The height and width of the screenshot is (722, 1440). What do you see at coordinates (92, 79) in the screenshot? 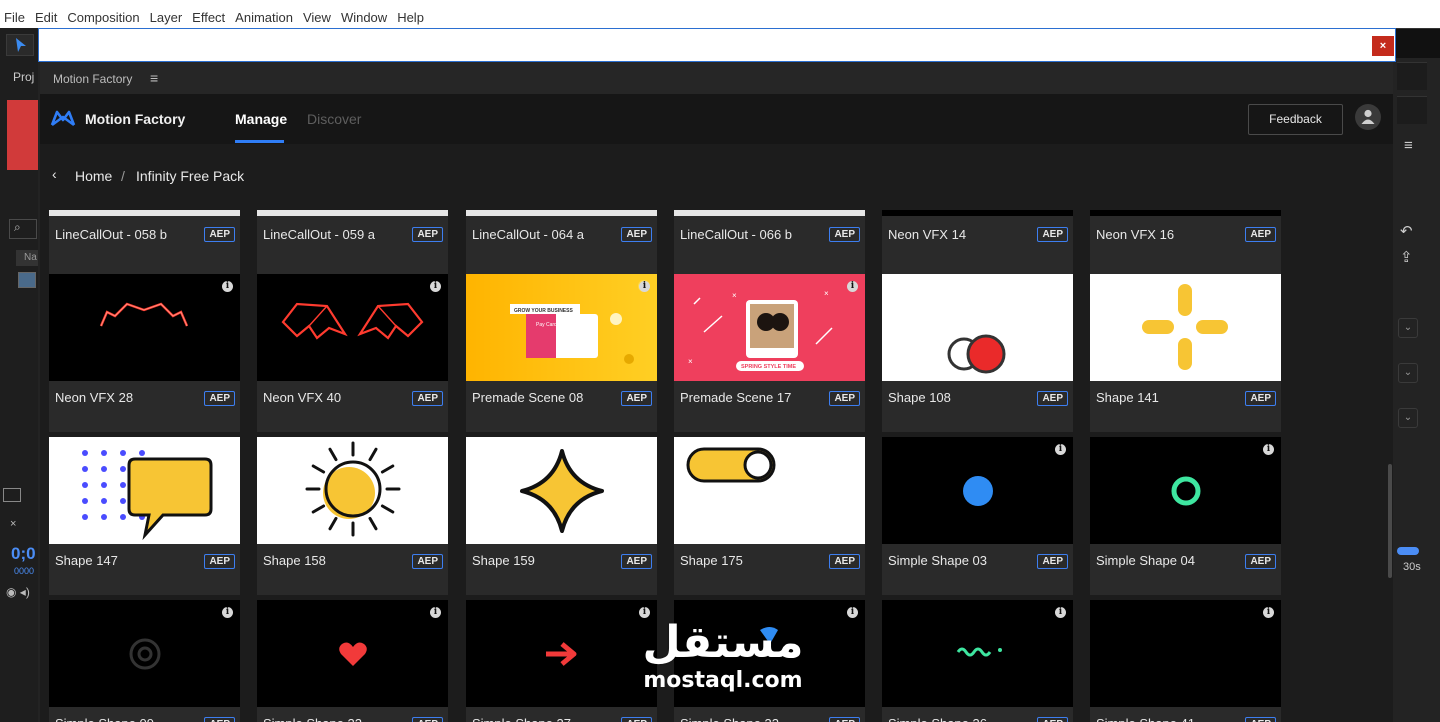
I see `panel-tab-label: Motion Factory` at bounding box center [92, 79].